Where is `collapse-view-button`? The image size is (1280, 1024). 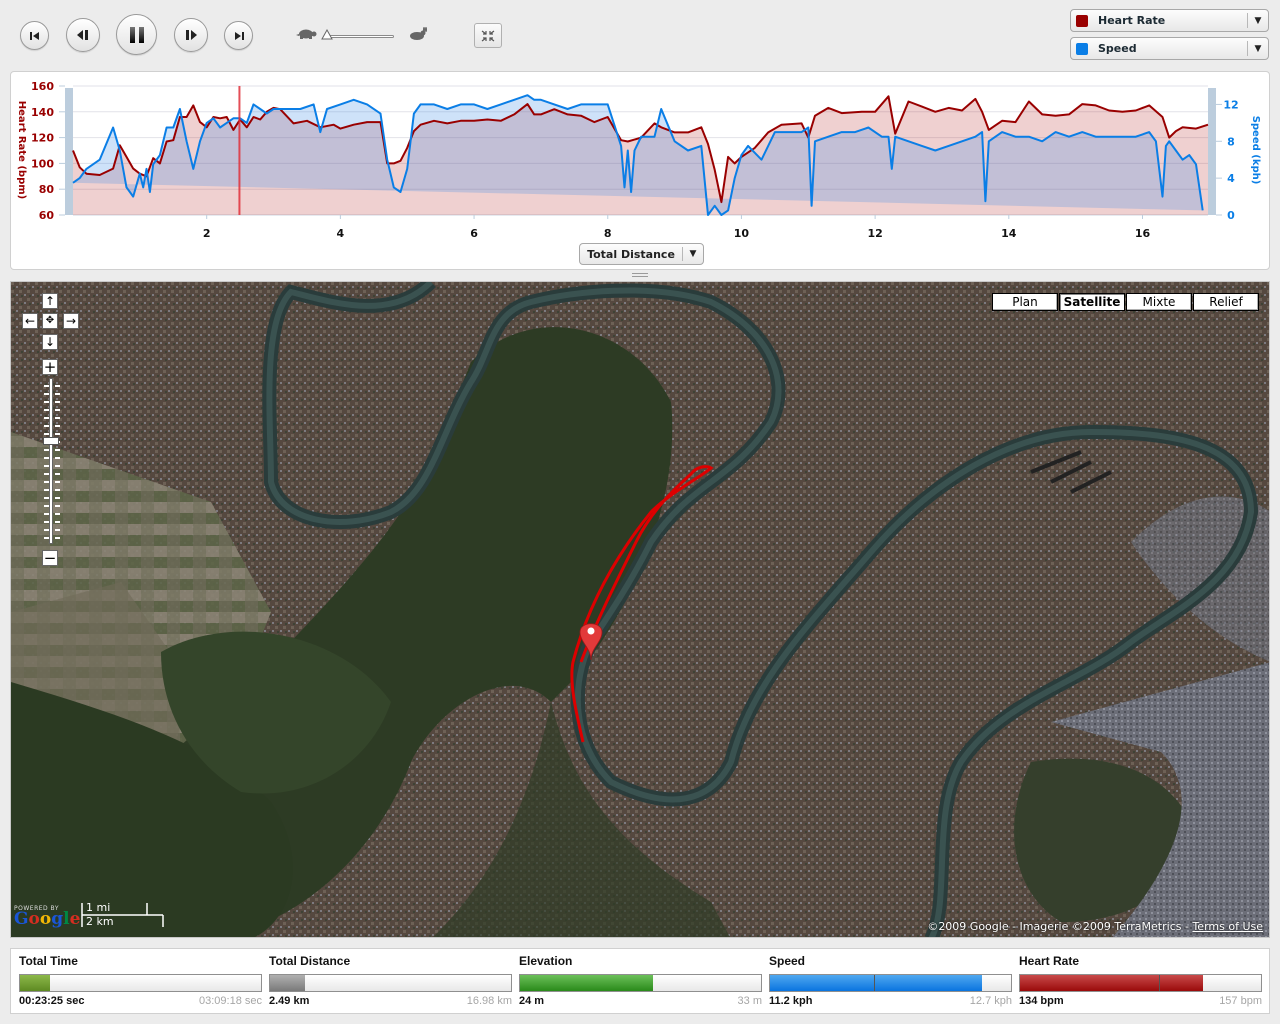 collapse-view-button is located at coordinates (488, 35).